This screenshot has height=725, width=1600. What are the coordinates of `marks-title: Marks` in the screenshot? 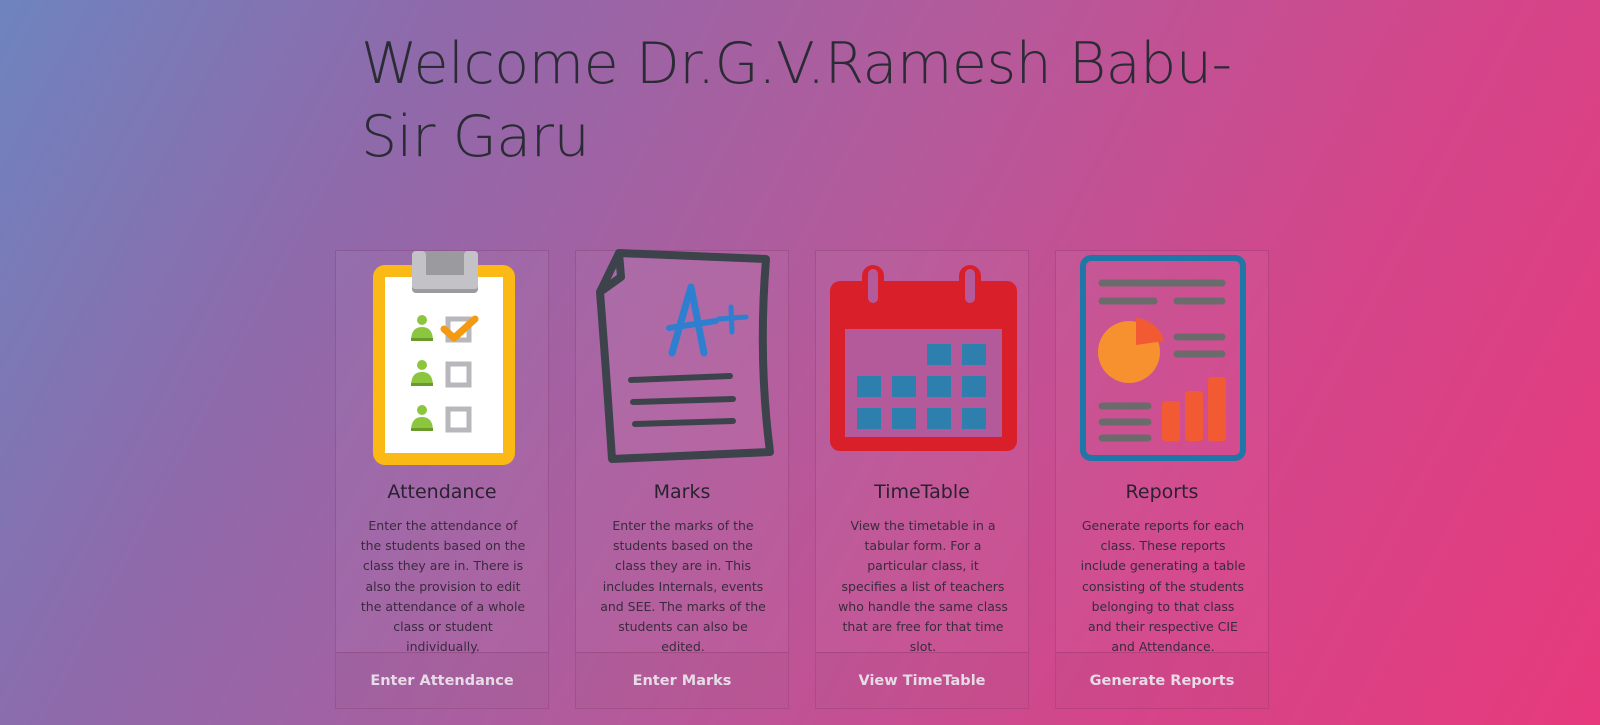 It's located at (682, 492).